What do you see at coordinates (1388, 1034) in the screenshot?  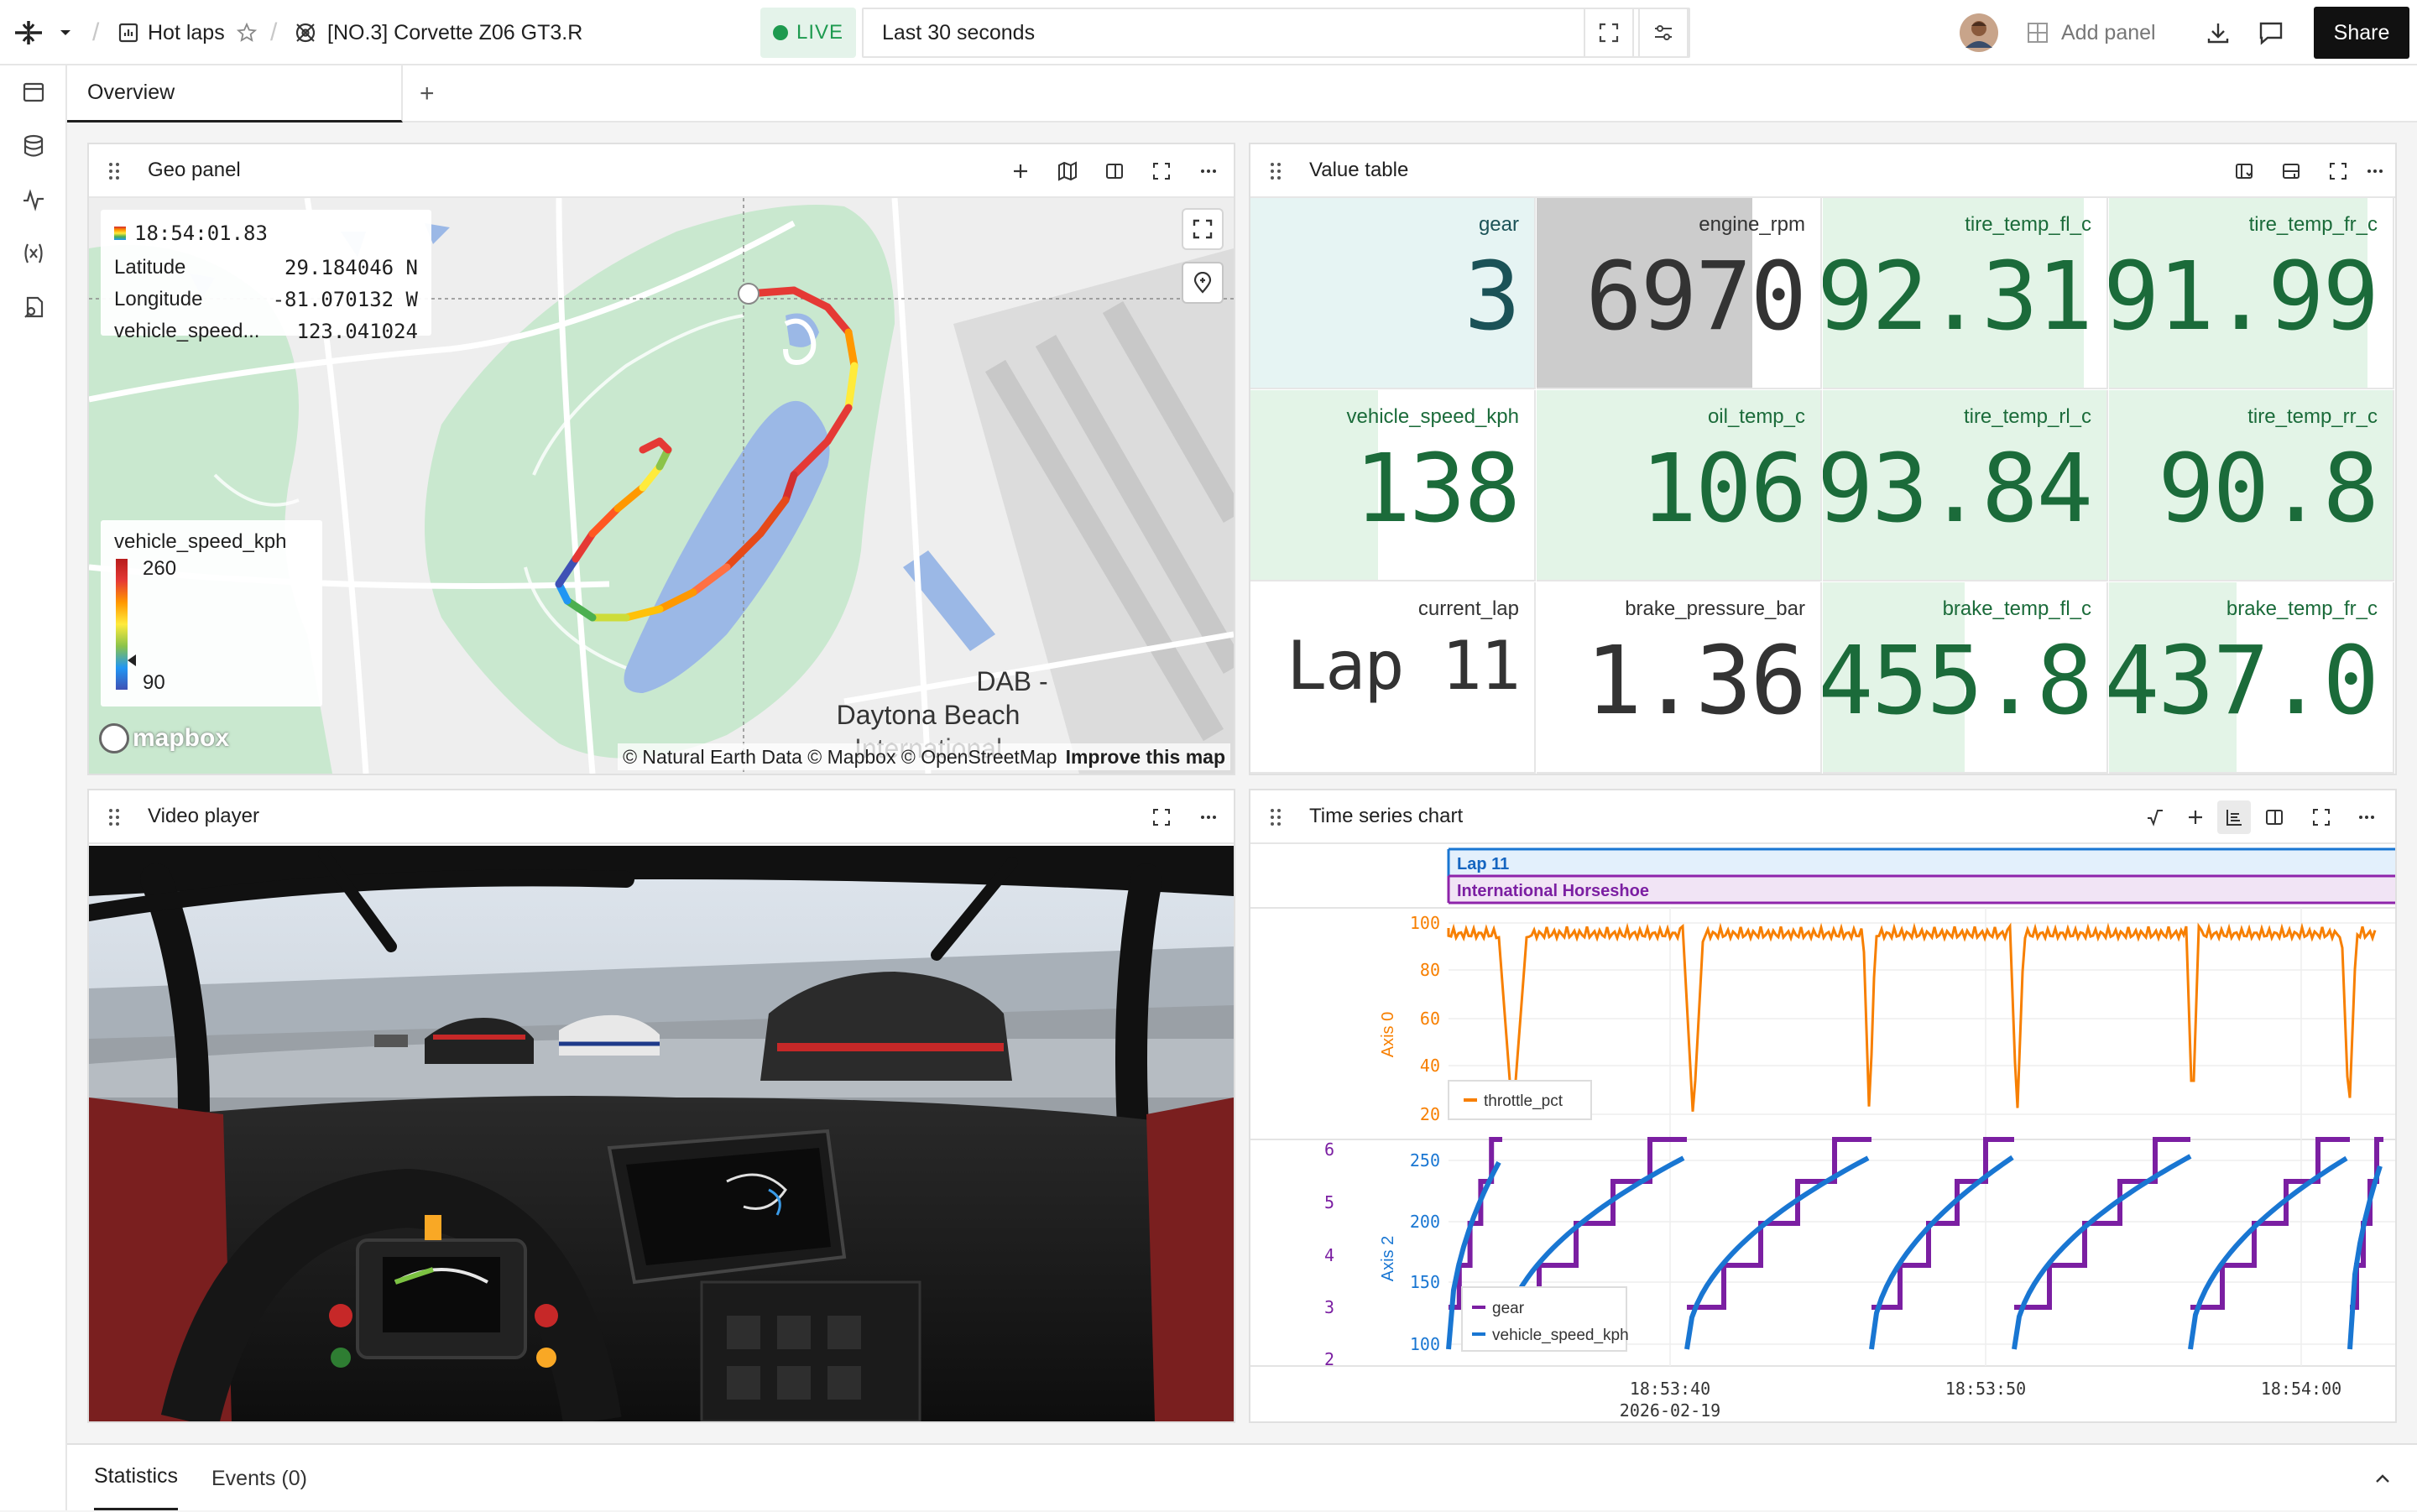 I see `axis0-label: Axis 0` at bounding box center [1388, 1034].